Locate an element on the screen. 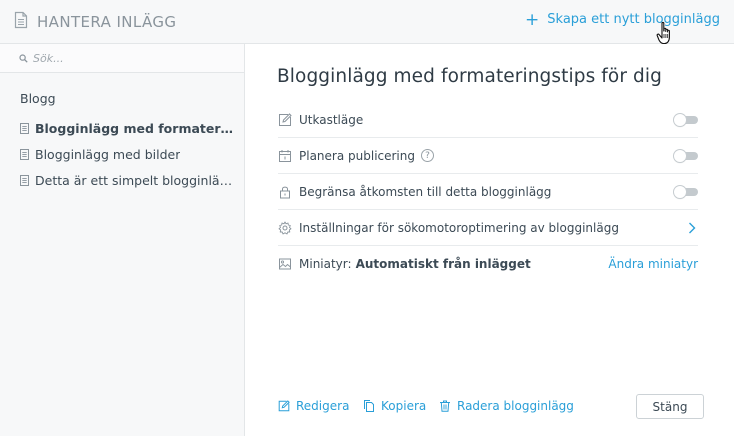 The height and width of the screenshot is (436, 734). lock-icon is located at coordinates (285, 192).